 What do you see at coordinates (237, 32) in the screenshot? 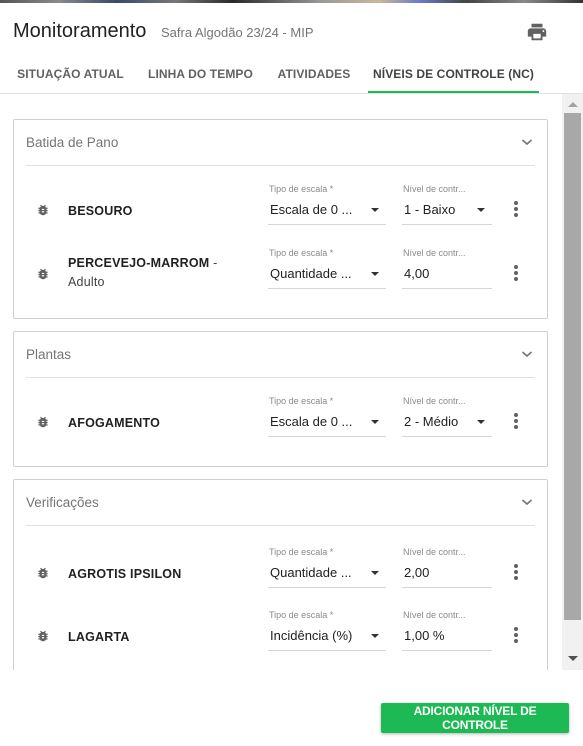
I see `page-subtitle: Safra Algodão 23/24 - MIP` at bounding box center [237, 32].